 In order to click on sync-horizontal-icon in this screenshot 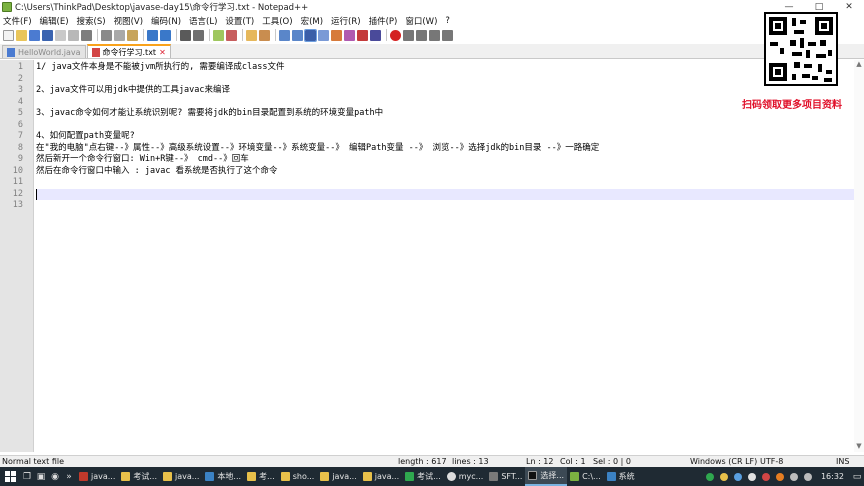, I will do `click(264, 35)`.